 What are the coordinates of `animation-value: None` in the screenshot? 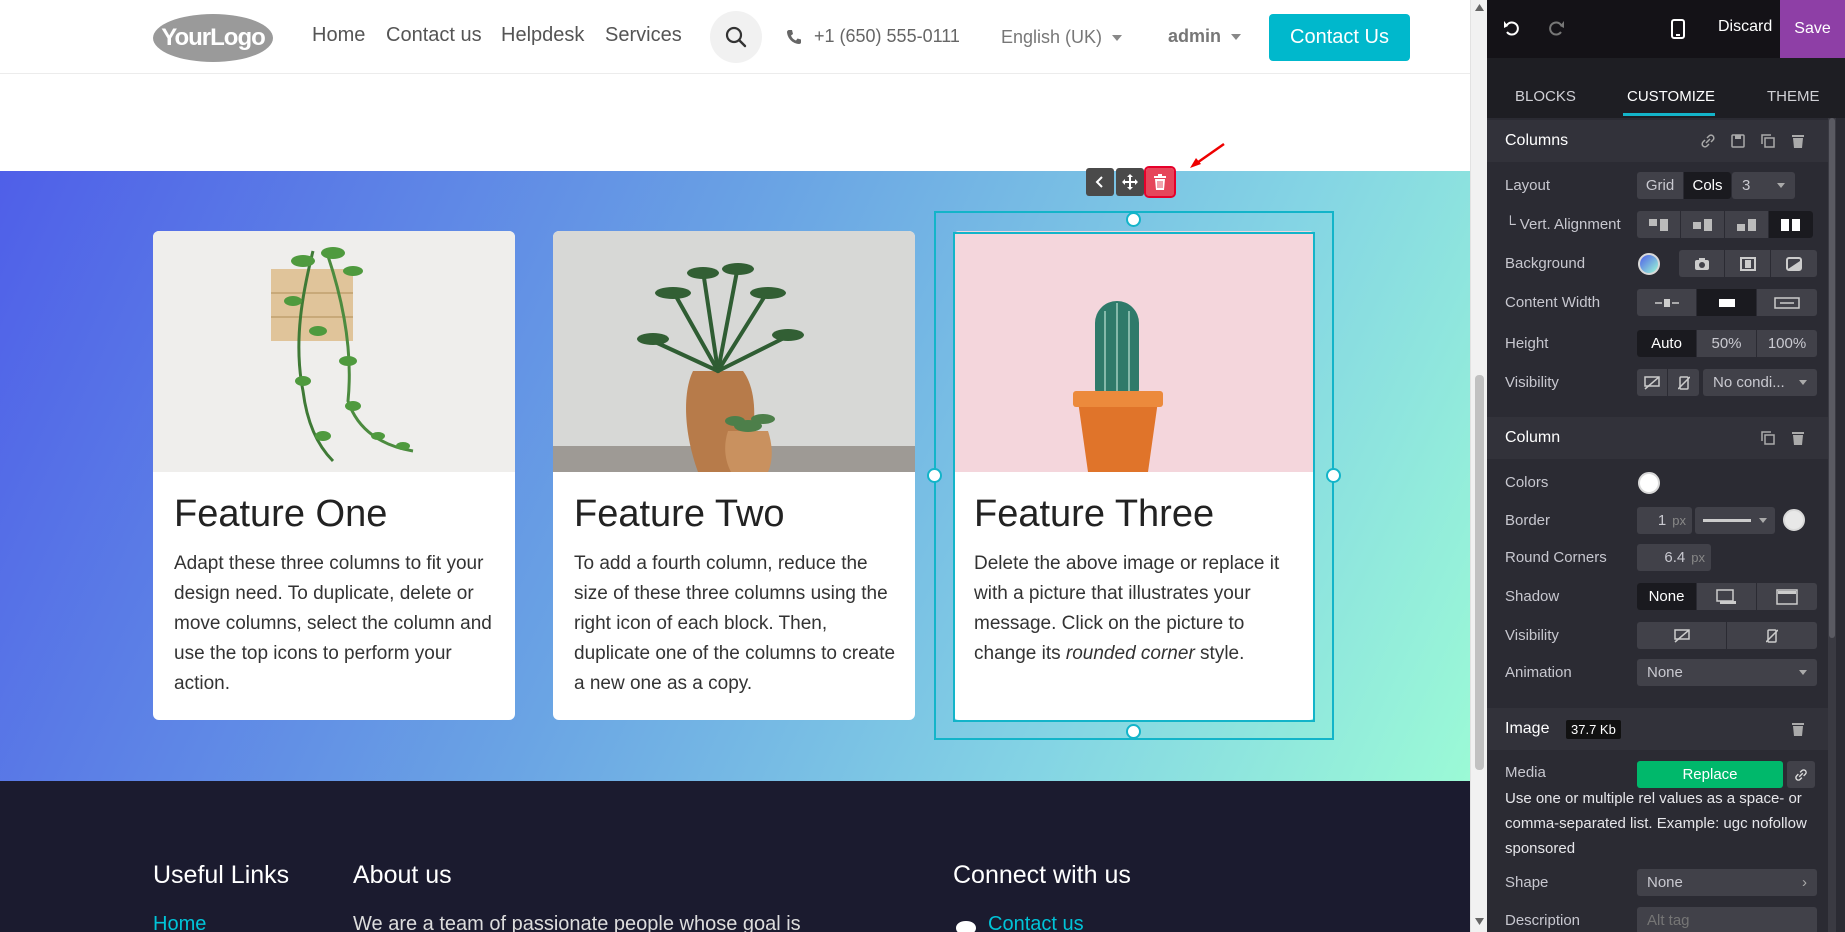 It's located at (1665, 672).